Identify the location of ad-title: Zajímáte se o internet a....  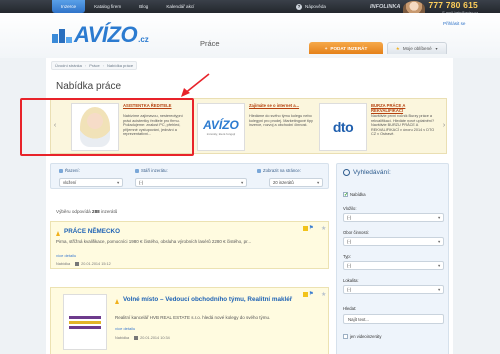
(281, 105).